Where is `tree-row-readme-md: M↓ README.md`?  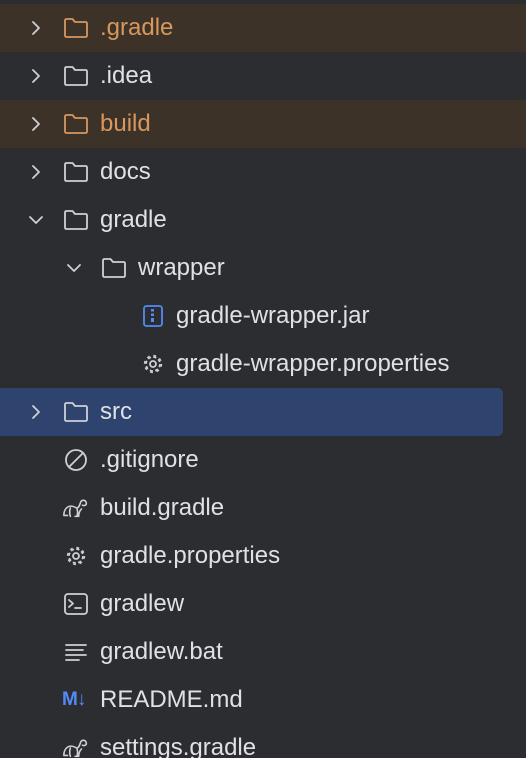
tree-row-readme-md: M↓ README.md is located at coordinates (263, 700).